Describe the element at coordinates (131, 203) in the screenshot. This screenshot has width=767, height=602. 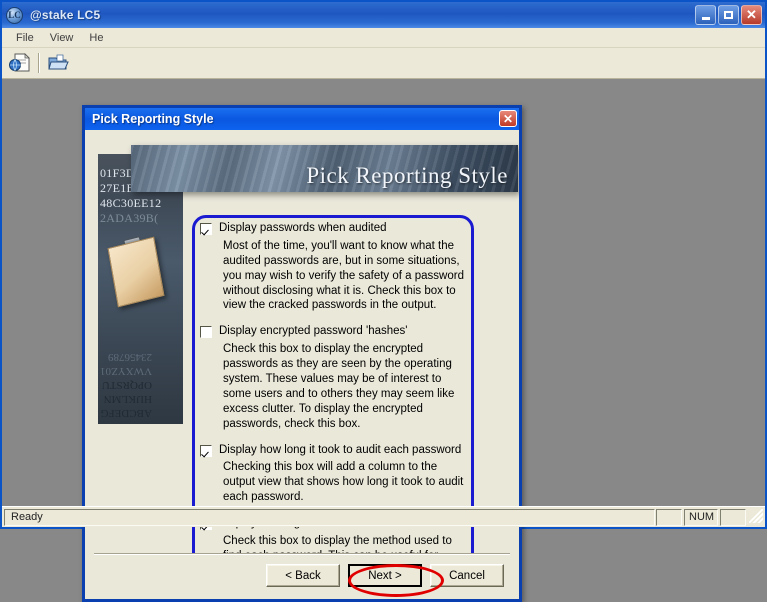
I see `hex-line-3: 48C30EE12` at that location.